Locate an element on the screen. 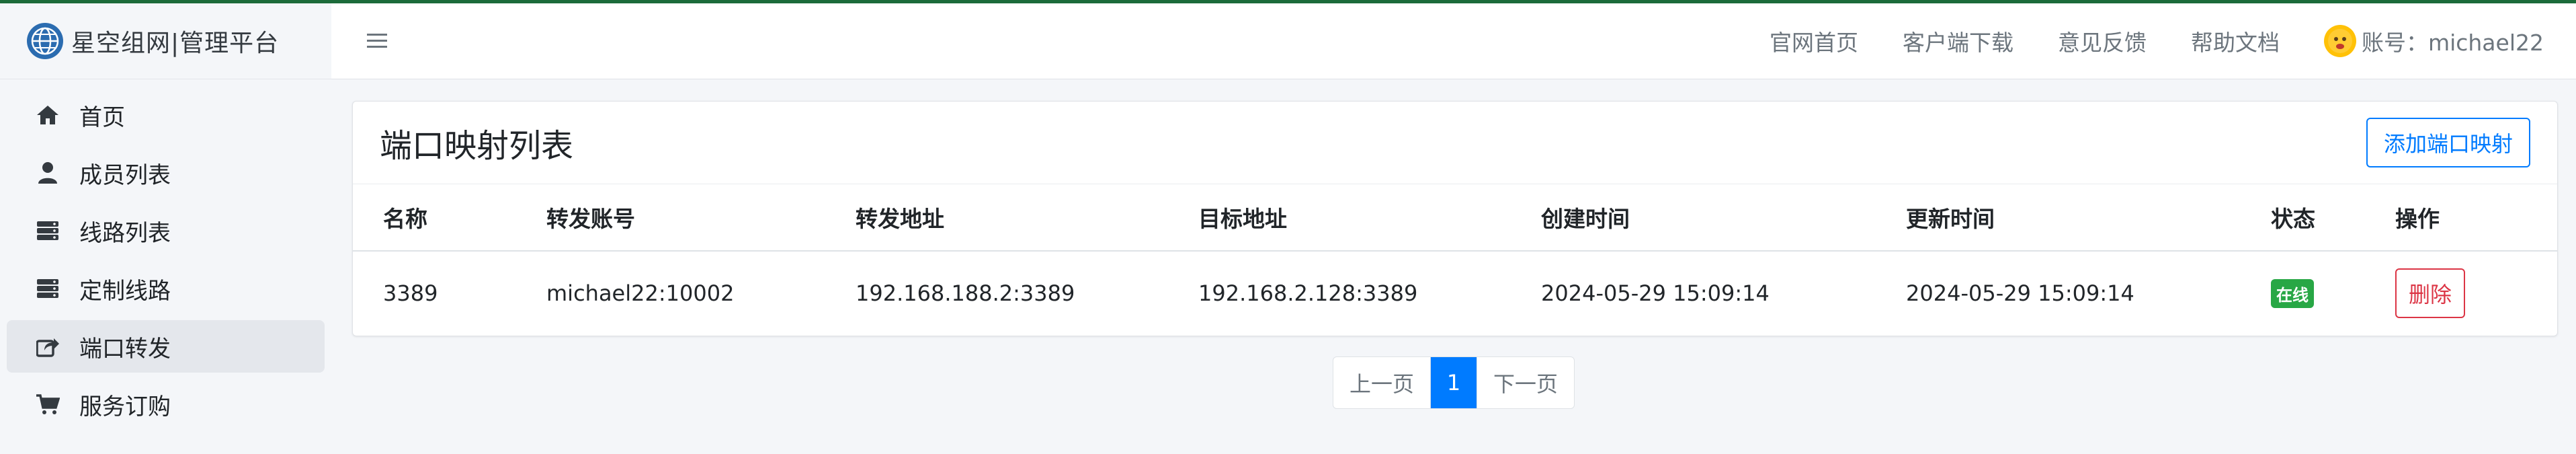  page-title: 端口映射列表 is located at coordinates (477, 146).